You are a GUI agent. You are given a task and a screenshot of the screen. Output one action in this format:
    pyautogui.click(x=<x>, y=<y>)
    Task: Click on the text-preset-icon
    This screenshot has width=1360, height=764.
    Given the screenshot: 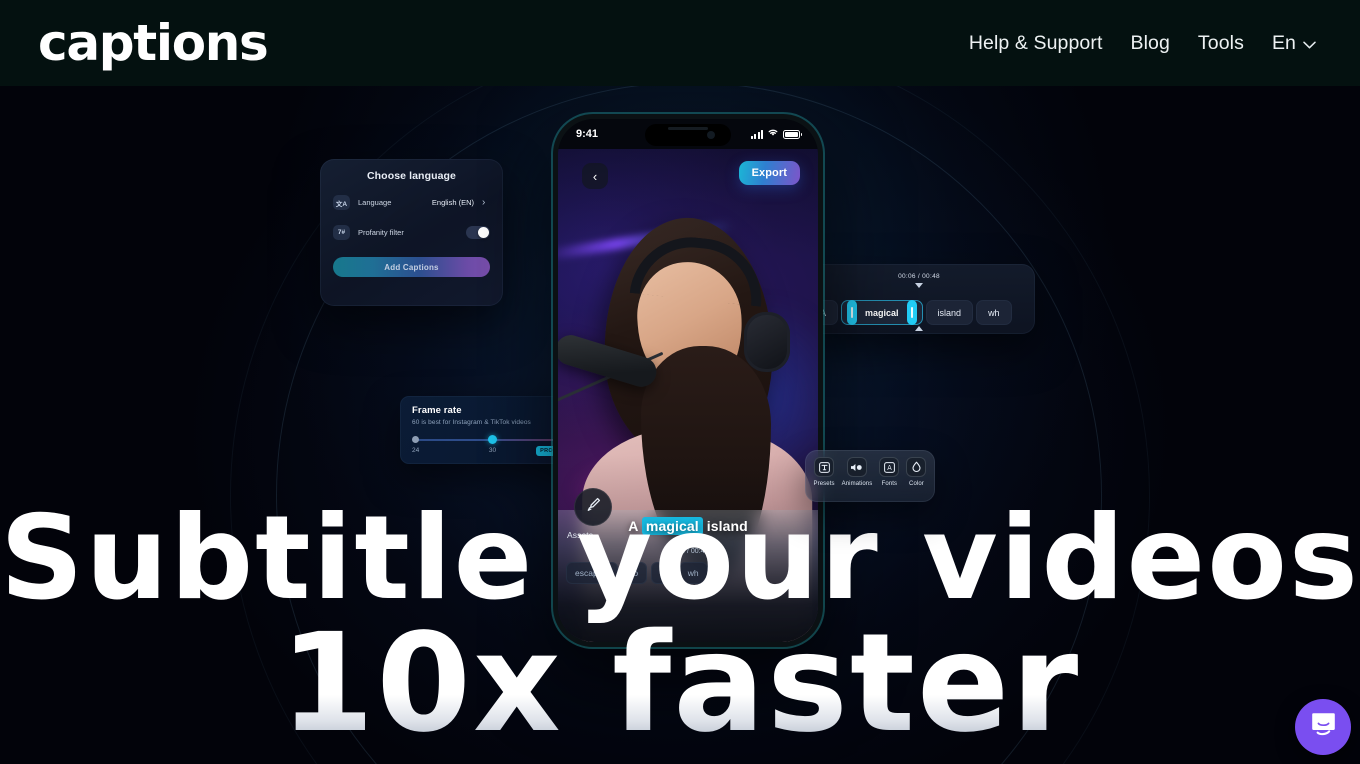 What is the action you would take?
    pyautogui.click(x=824, y=467)
    